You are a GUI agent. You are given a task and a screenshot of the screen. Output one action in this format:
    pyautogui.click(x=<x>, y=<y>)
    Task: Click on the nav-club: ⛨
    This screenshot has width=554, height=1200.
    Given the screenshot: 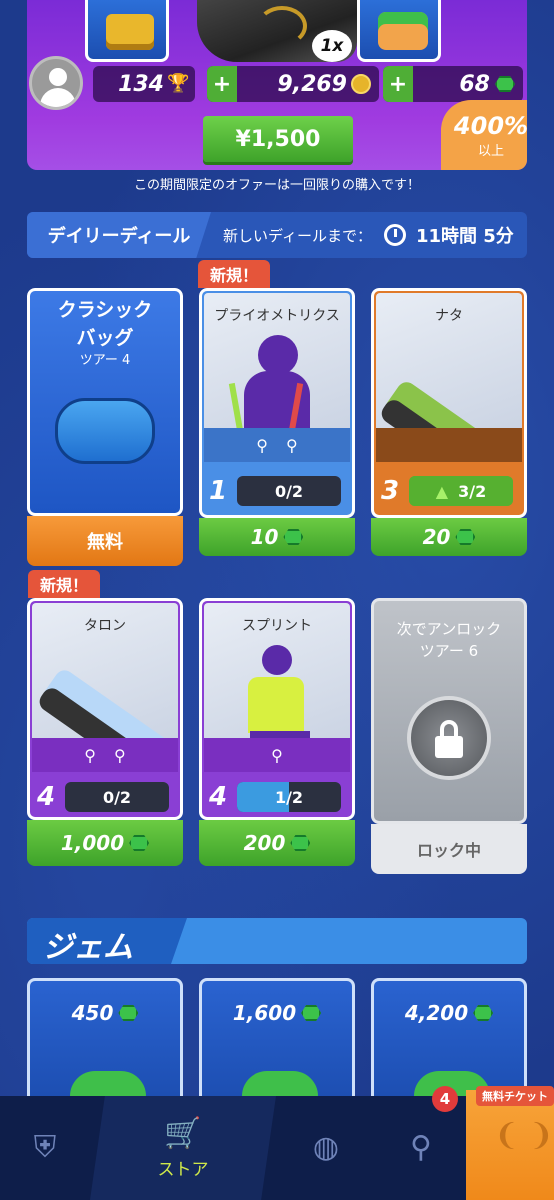 What is the action you would take?
    pyautogui.click(x=45, y=1148)
    